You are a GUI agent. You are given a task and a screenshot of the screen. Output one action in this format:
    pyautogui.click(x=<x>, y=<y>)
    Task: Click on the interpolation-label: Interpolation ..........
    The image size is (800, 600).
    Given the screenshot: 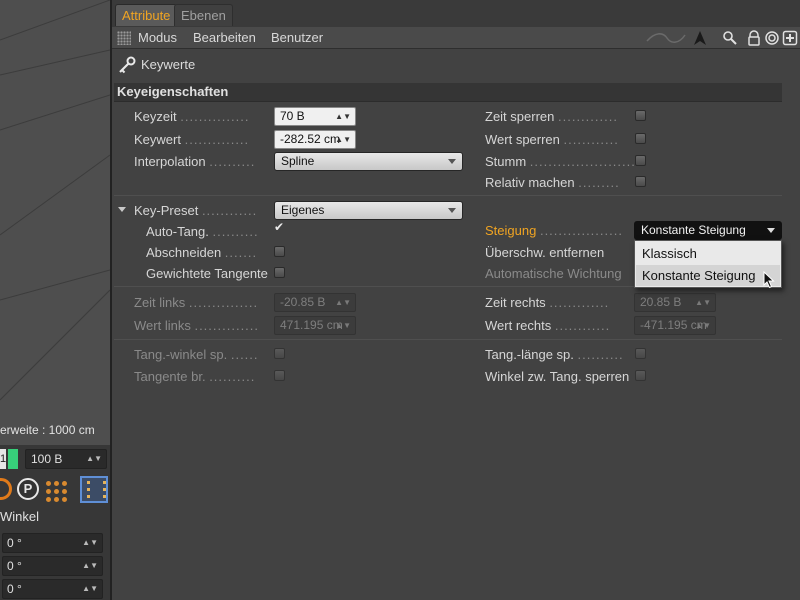 What is the action you would take?
    pyautogui.click(x=195, y=161)
    